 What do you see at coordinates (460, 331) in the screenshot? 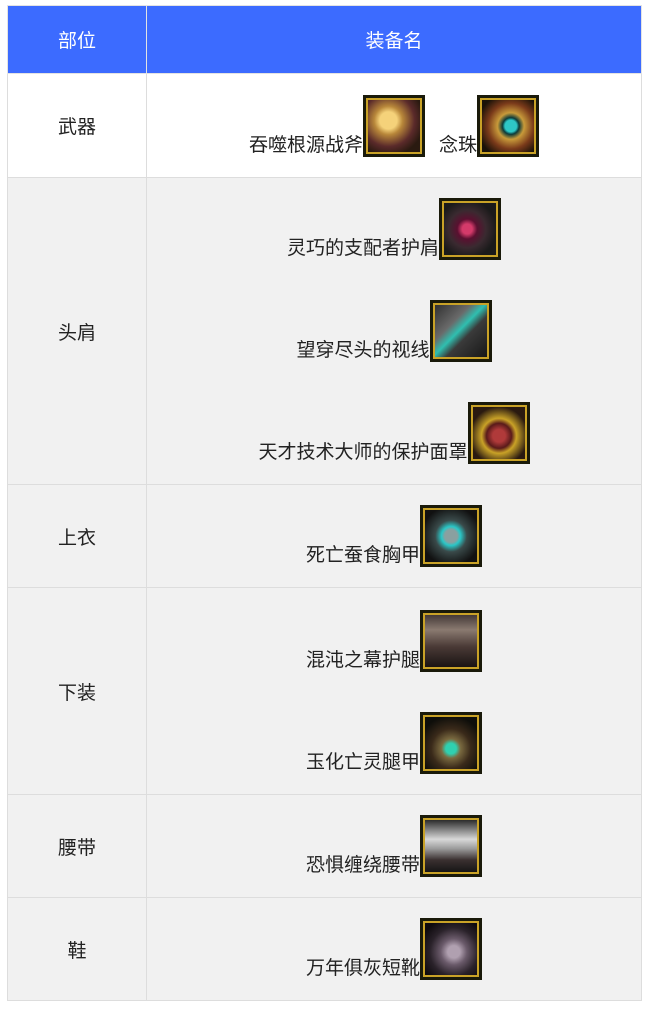
I see `eye-gaze-icon` at bounding box center [460, 331].